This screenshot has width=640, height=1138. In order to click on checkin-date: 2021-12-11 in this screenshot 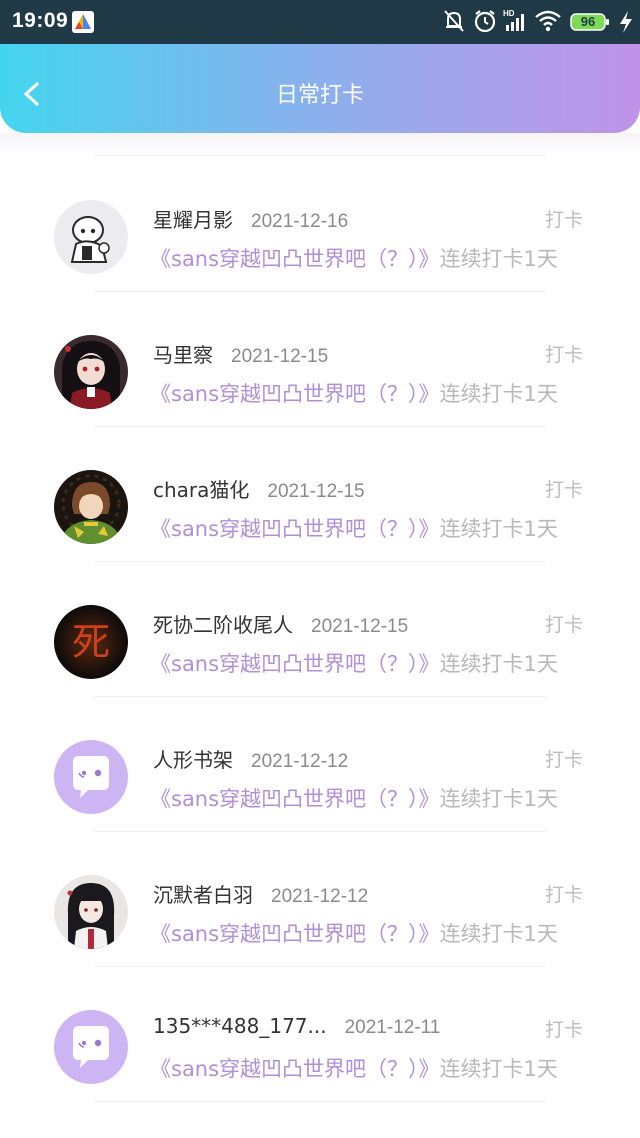, I will do `click(392, 1027)`.